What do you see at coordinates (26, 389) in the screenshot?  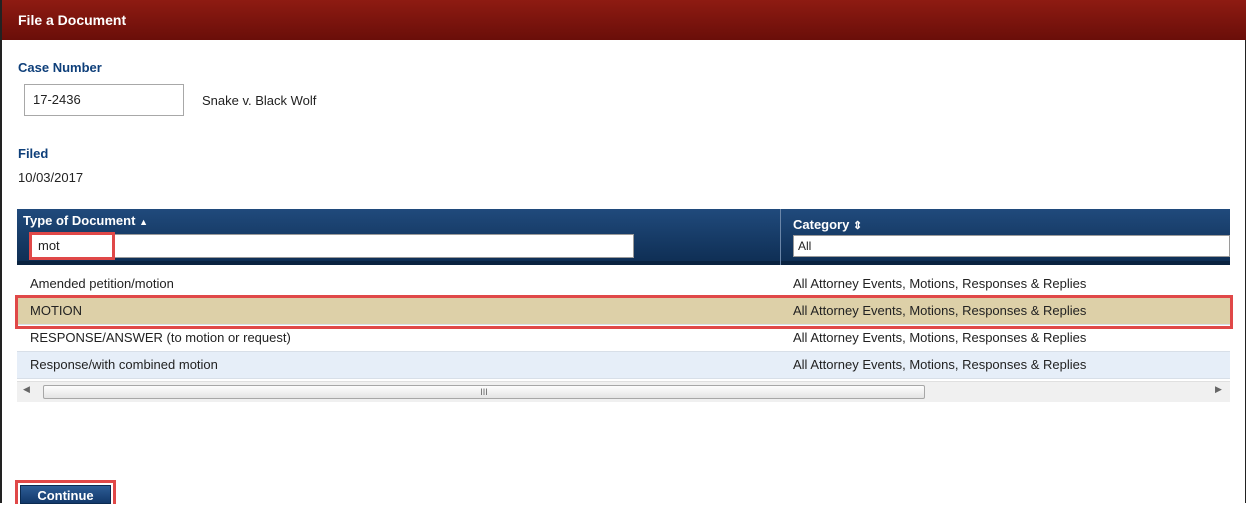 I see `scroll-left-icon: ◀` at bounding box center [26, 389].